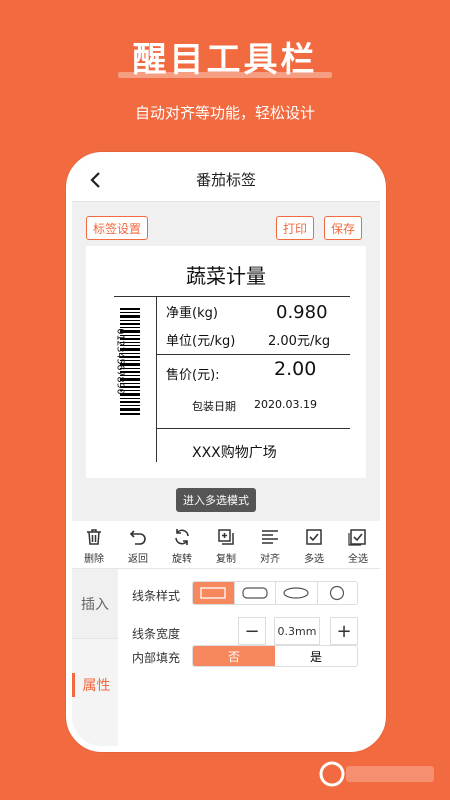 This screenshot has width=450, height=800. I want to click on line-style-label: 线条样式, so click(156, 596).